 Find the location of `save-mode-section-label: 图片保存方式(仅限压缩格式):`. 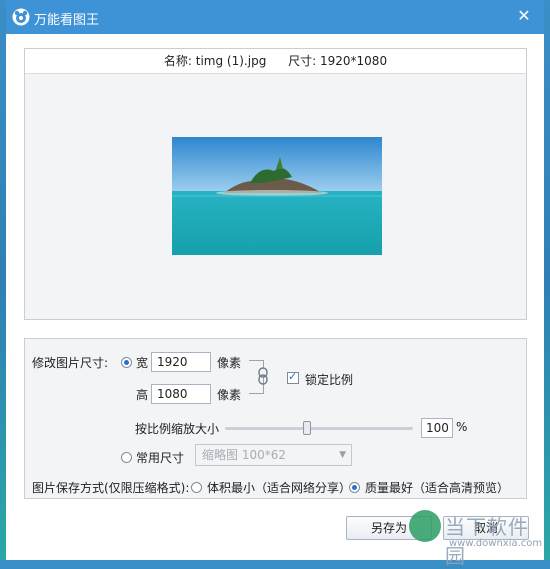

save-mode-section-label: 图片保存方式(仅限压缩格式): is located at coordinates (111, 488).